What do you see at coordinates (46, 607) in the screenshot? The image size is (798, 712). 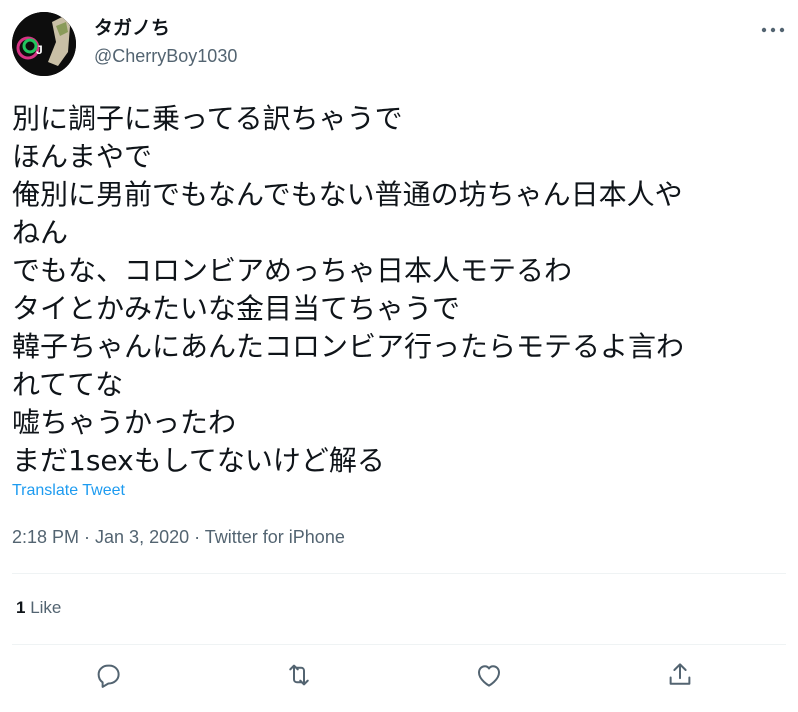 I see `like-count-label: Like` at bounding box center [46, 607].